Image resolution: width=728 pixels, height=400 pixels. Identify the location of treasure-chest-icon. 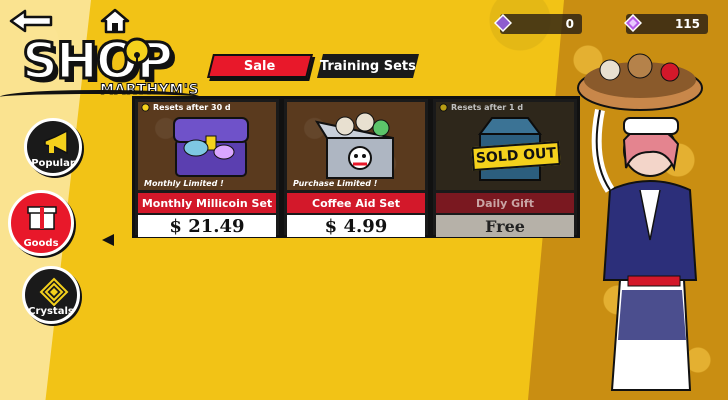
(211, 147).